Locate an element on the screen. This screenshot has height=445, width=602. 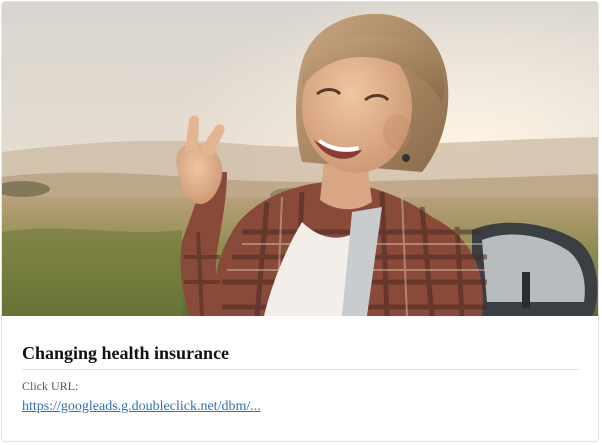
ad-title: Changing health insurance is located at coordinates (301, 356).